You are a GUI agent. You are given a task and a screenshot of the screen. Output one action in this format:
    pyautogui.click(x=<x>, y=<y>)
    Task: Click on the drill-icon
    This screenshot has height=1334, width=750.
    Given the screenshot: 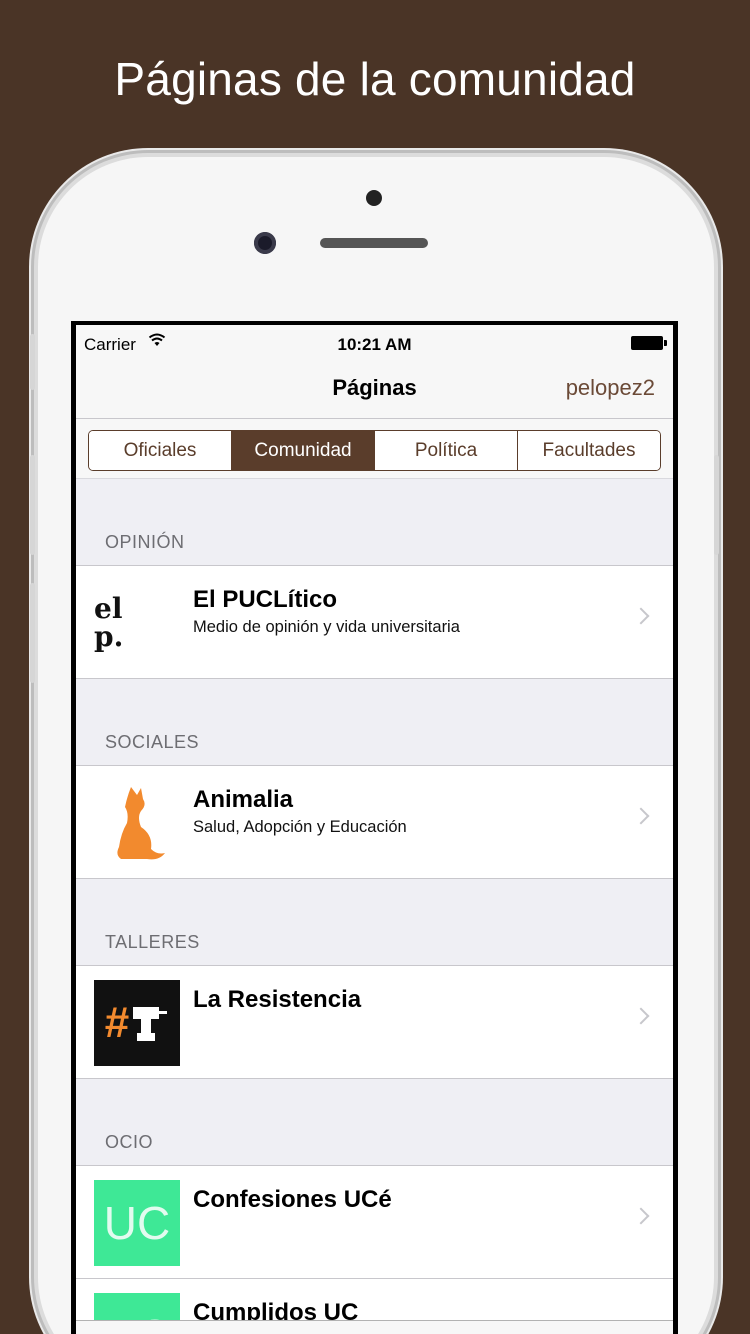 What is the action you would take?
    pyautogui.click(x=150, y=1024)
    